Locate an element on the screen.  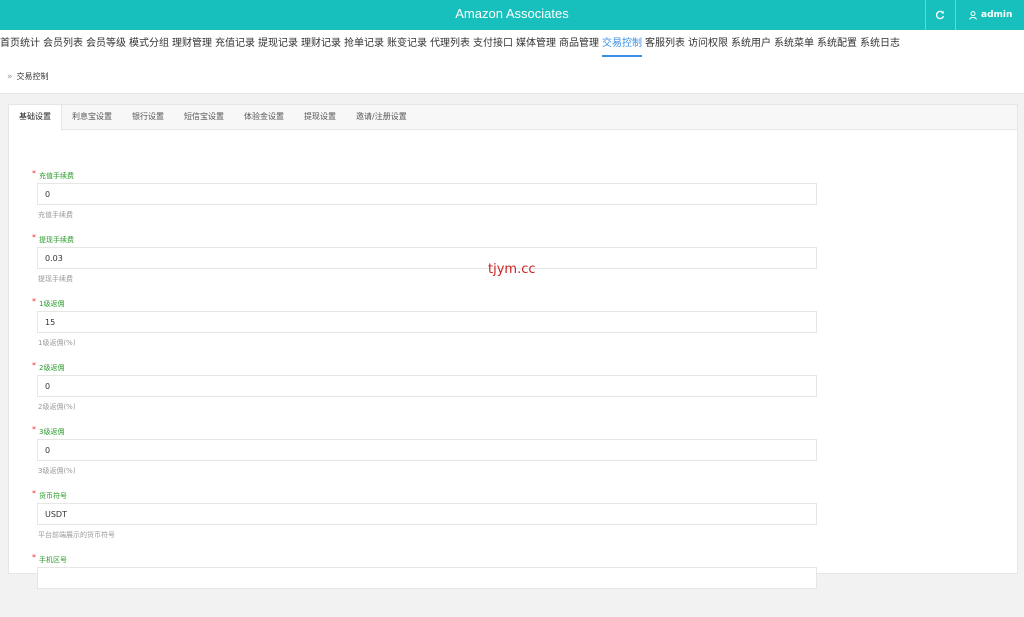
nav-item: 交易控制 is located at coordinates (622, 44).